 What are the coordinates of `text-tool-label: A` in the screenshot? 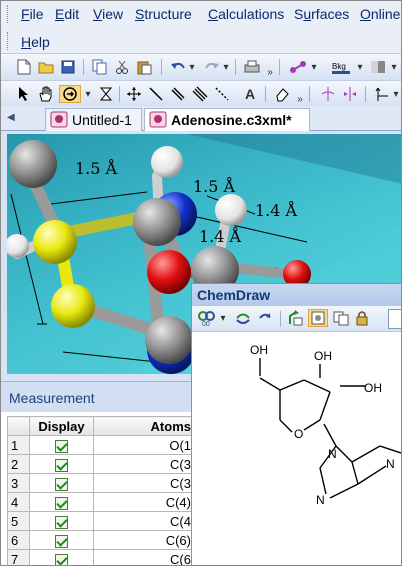 It's located at (250, 94).